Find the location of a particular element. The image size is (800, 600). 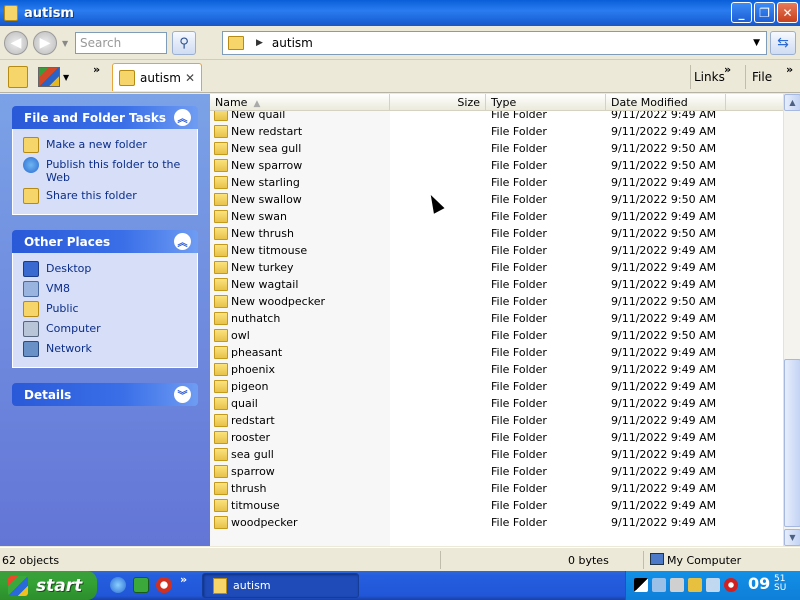

tab-close-icon: ✕ is located at coordinates (190, 78).